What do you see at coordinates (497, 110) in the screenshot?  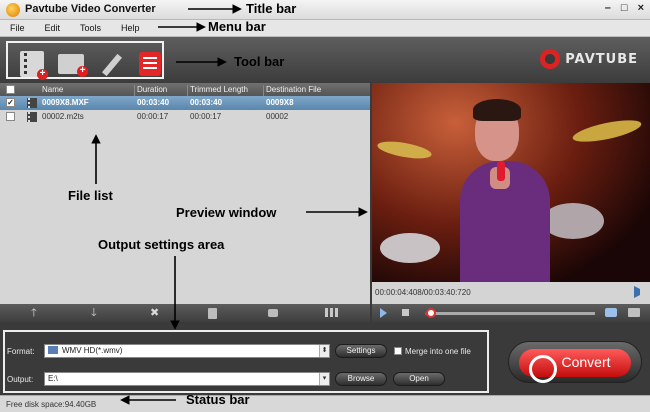 I see `singer-hair` at bounding box center [497, 110].